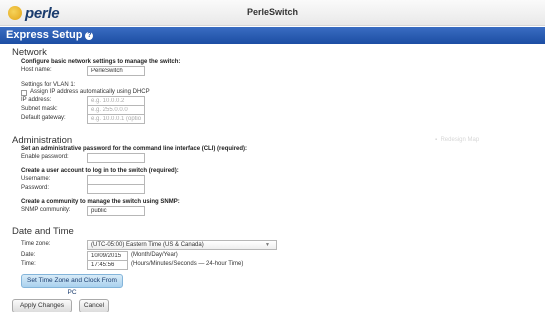 The width and height of the screenshot is (545, 312). What do you see at coordinates (43, 118) in the screenshot?
I see `default-gateway-label: Default gateway:` at bounding box center [43, 118].